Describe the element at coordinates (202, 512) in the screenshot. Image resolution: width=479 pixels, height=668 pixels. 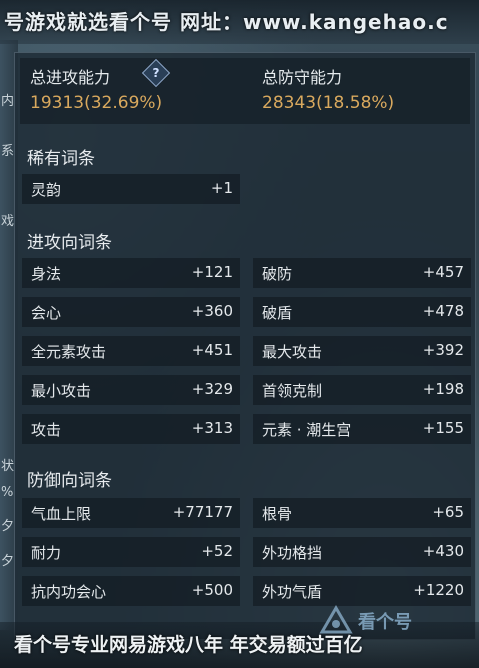
I see `stat-value: +77177` at that location.